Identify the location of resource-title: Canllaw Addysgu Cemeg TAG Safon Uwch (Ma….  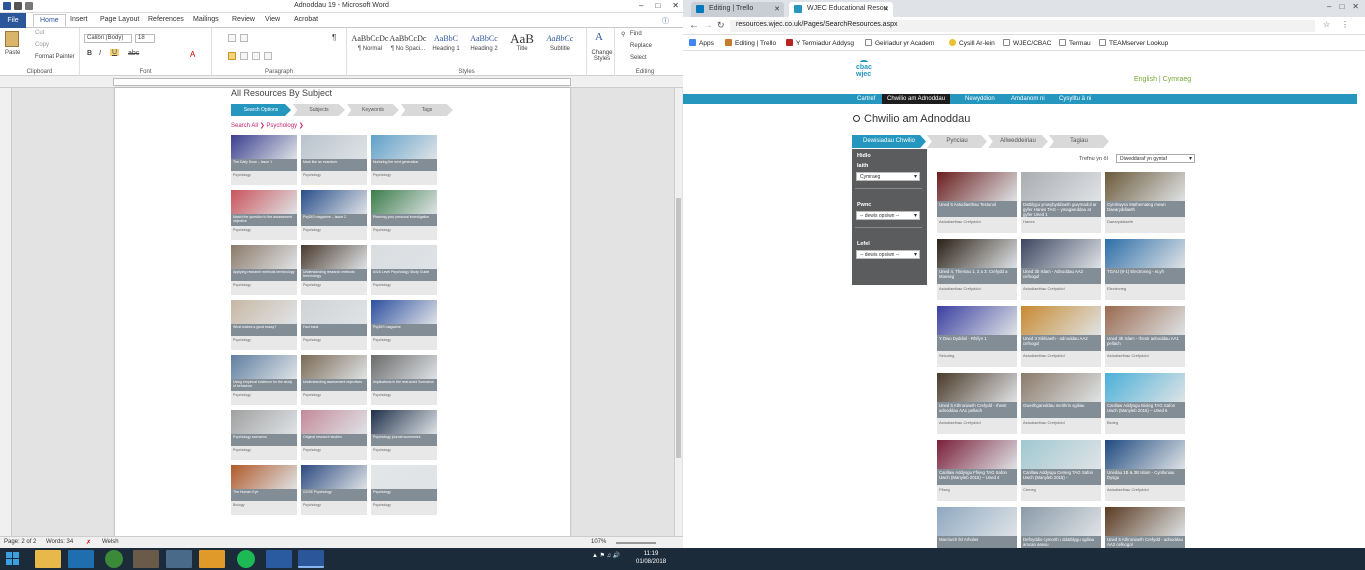
(1061, 477).